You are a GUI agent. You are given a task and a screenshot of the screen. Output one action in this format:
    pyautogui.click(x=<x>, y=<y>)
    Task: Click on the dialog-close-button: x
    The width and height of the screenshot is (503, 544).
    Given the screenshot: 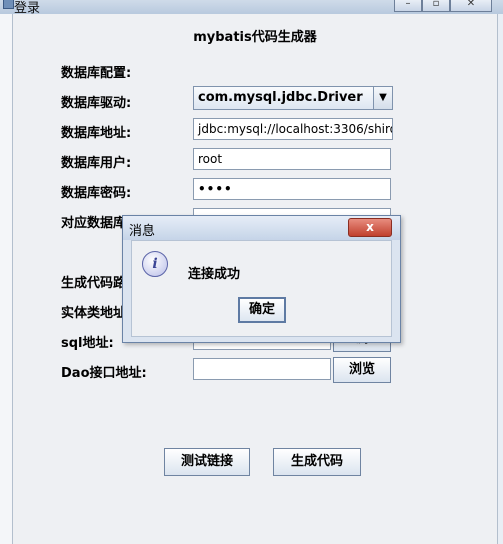 What is the action you would take?
    pyautogui.click(x=370, y=227)
    